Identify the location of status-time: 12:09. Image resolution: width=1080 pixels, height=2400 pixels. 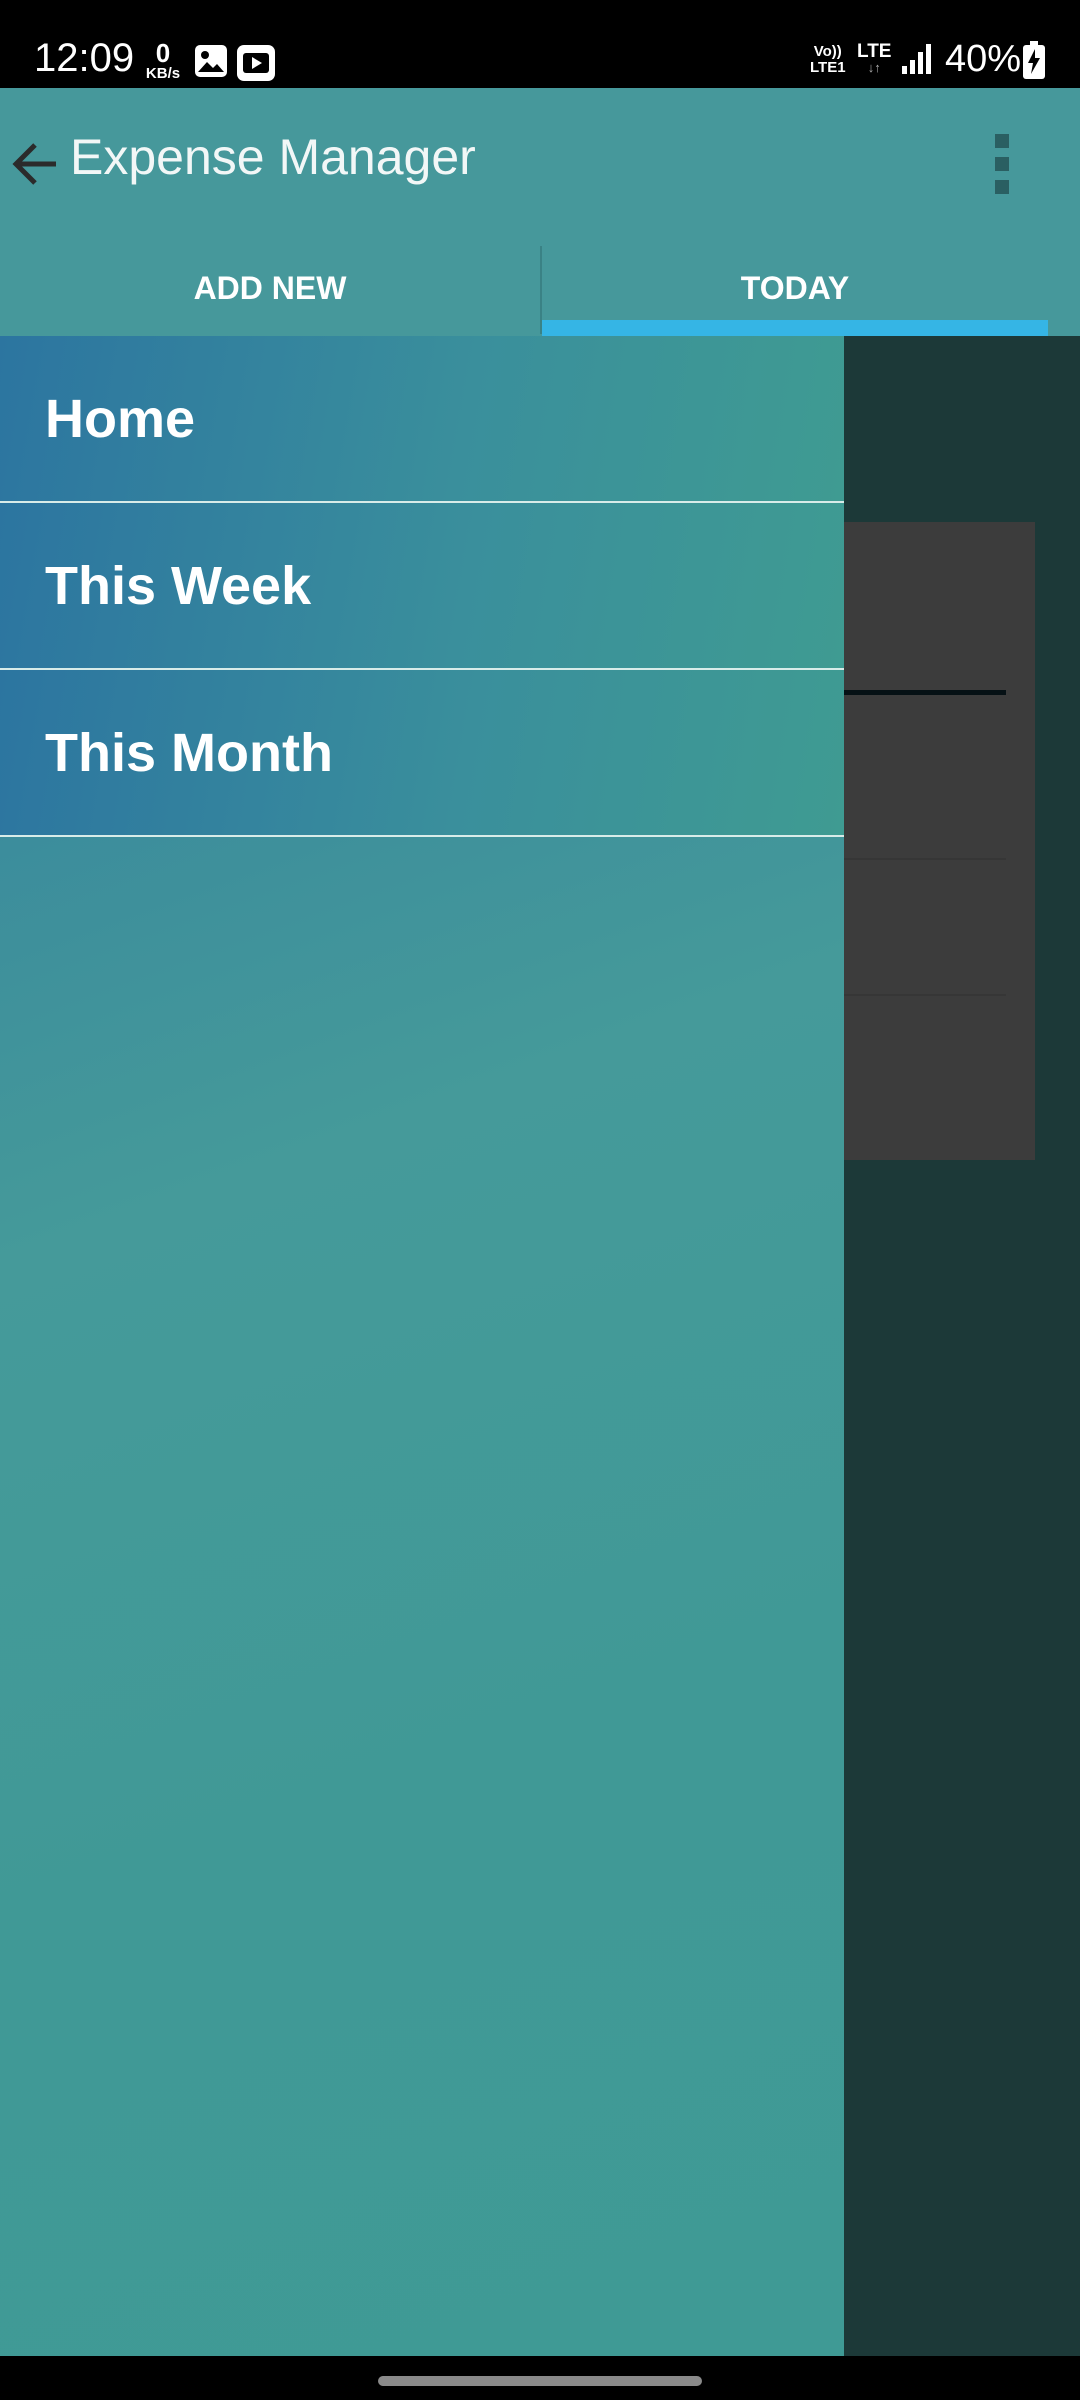
(84, 58).